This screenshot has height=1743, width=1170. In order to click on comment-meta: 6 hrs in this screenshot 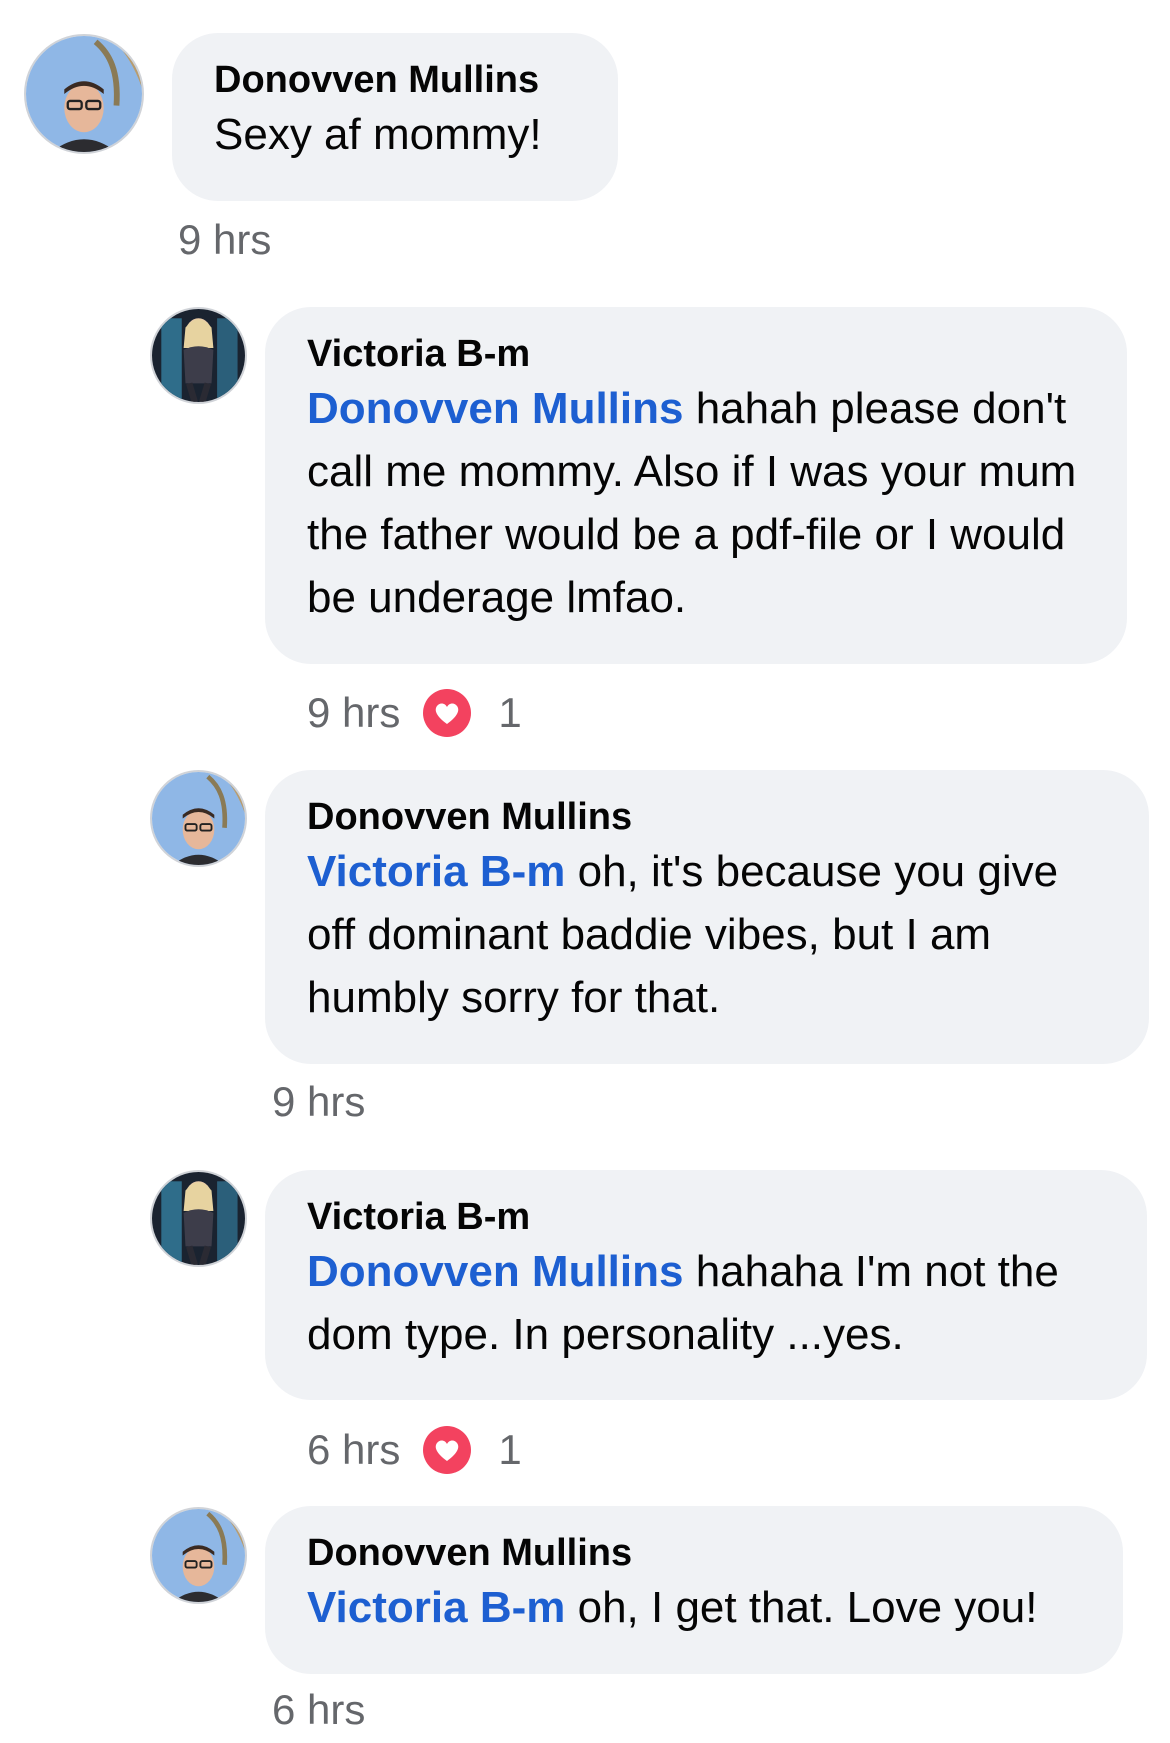, I will do `click(318, 1710)`.